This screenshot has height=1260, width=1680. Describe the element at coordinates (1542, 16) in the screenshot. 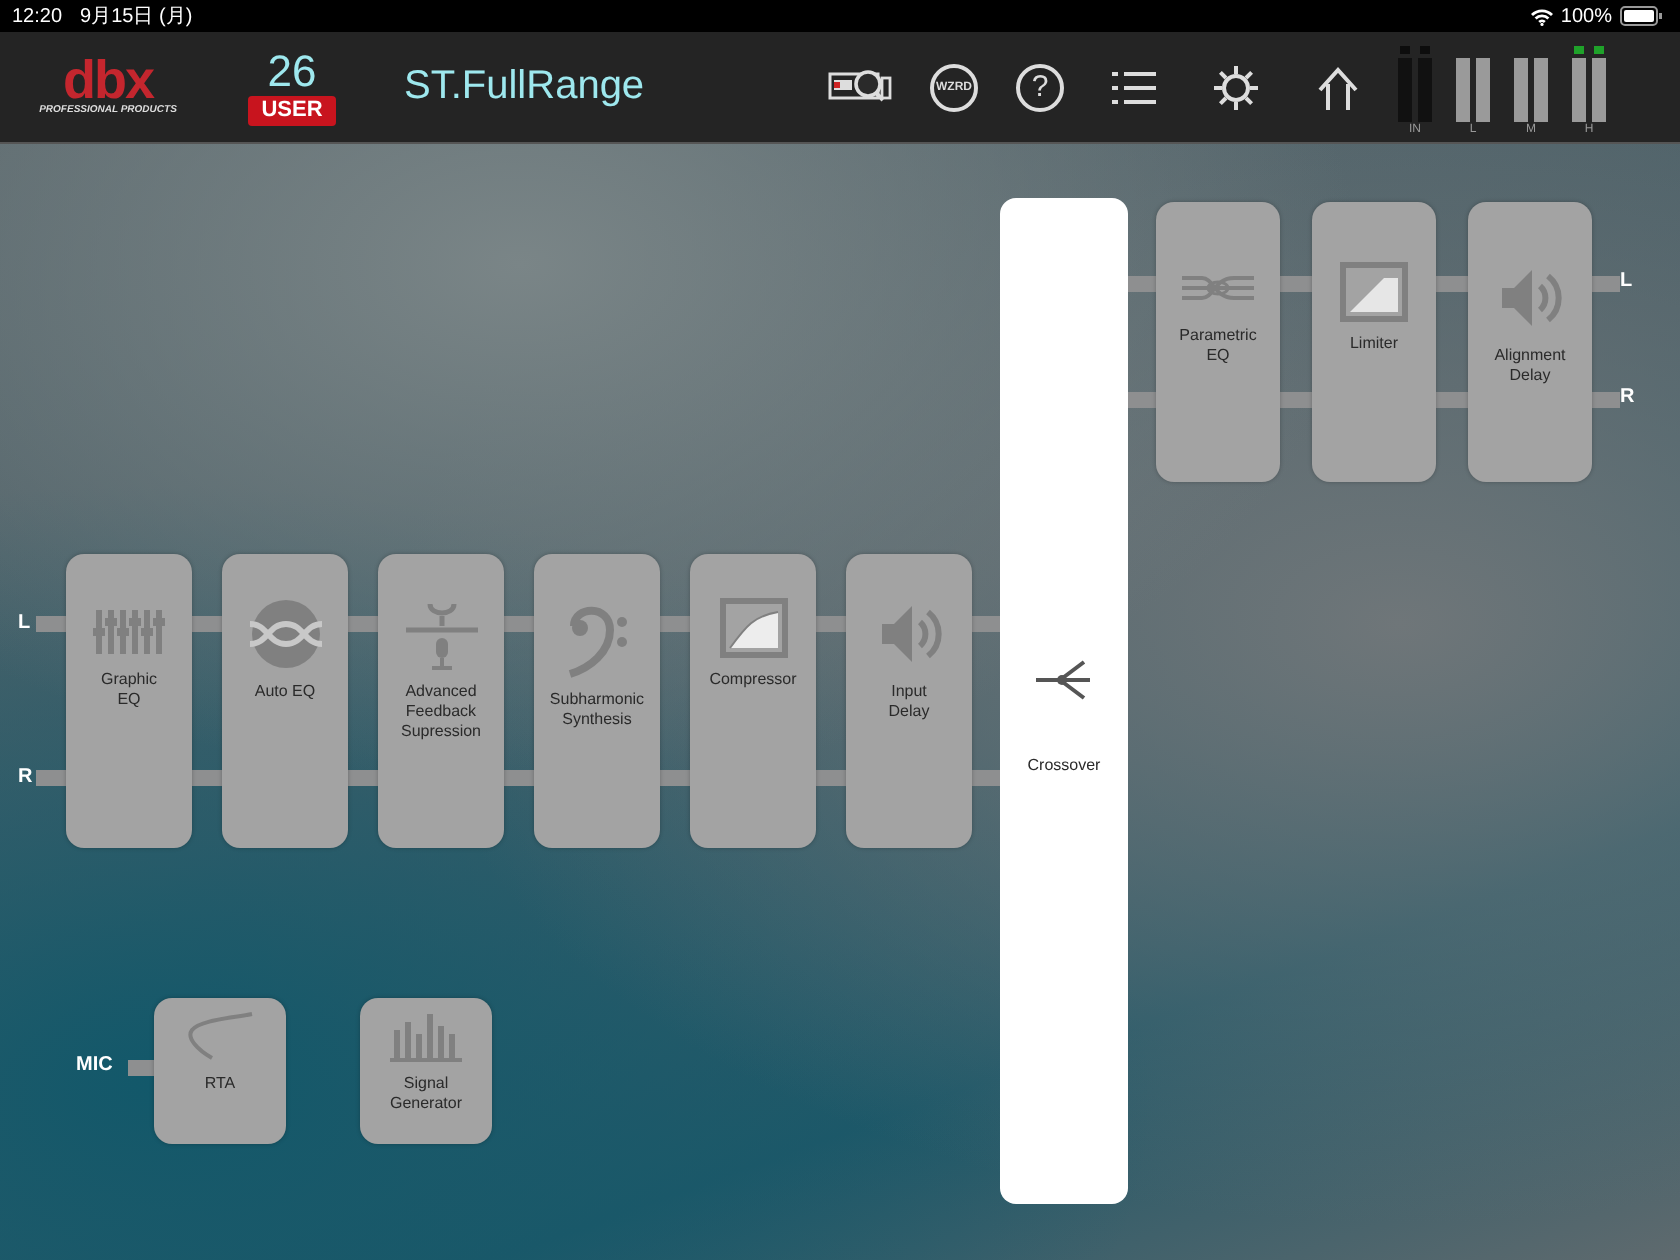

I see `wifi-icon` at that location.